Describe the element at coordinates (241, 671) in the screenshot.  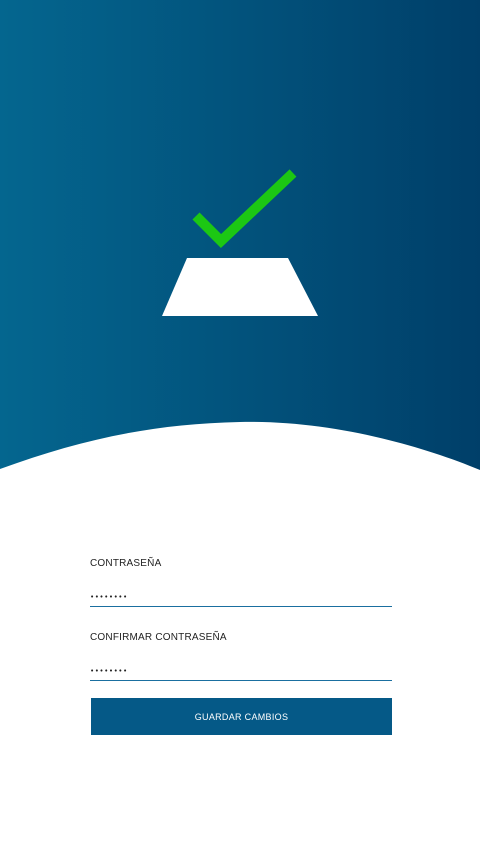
I see `confirm-password-input` at that location.